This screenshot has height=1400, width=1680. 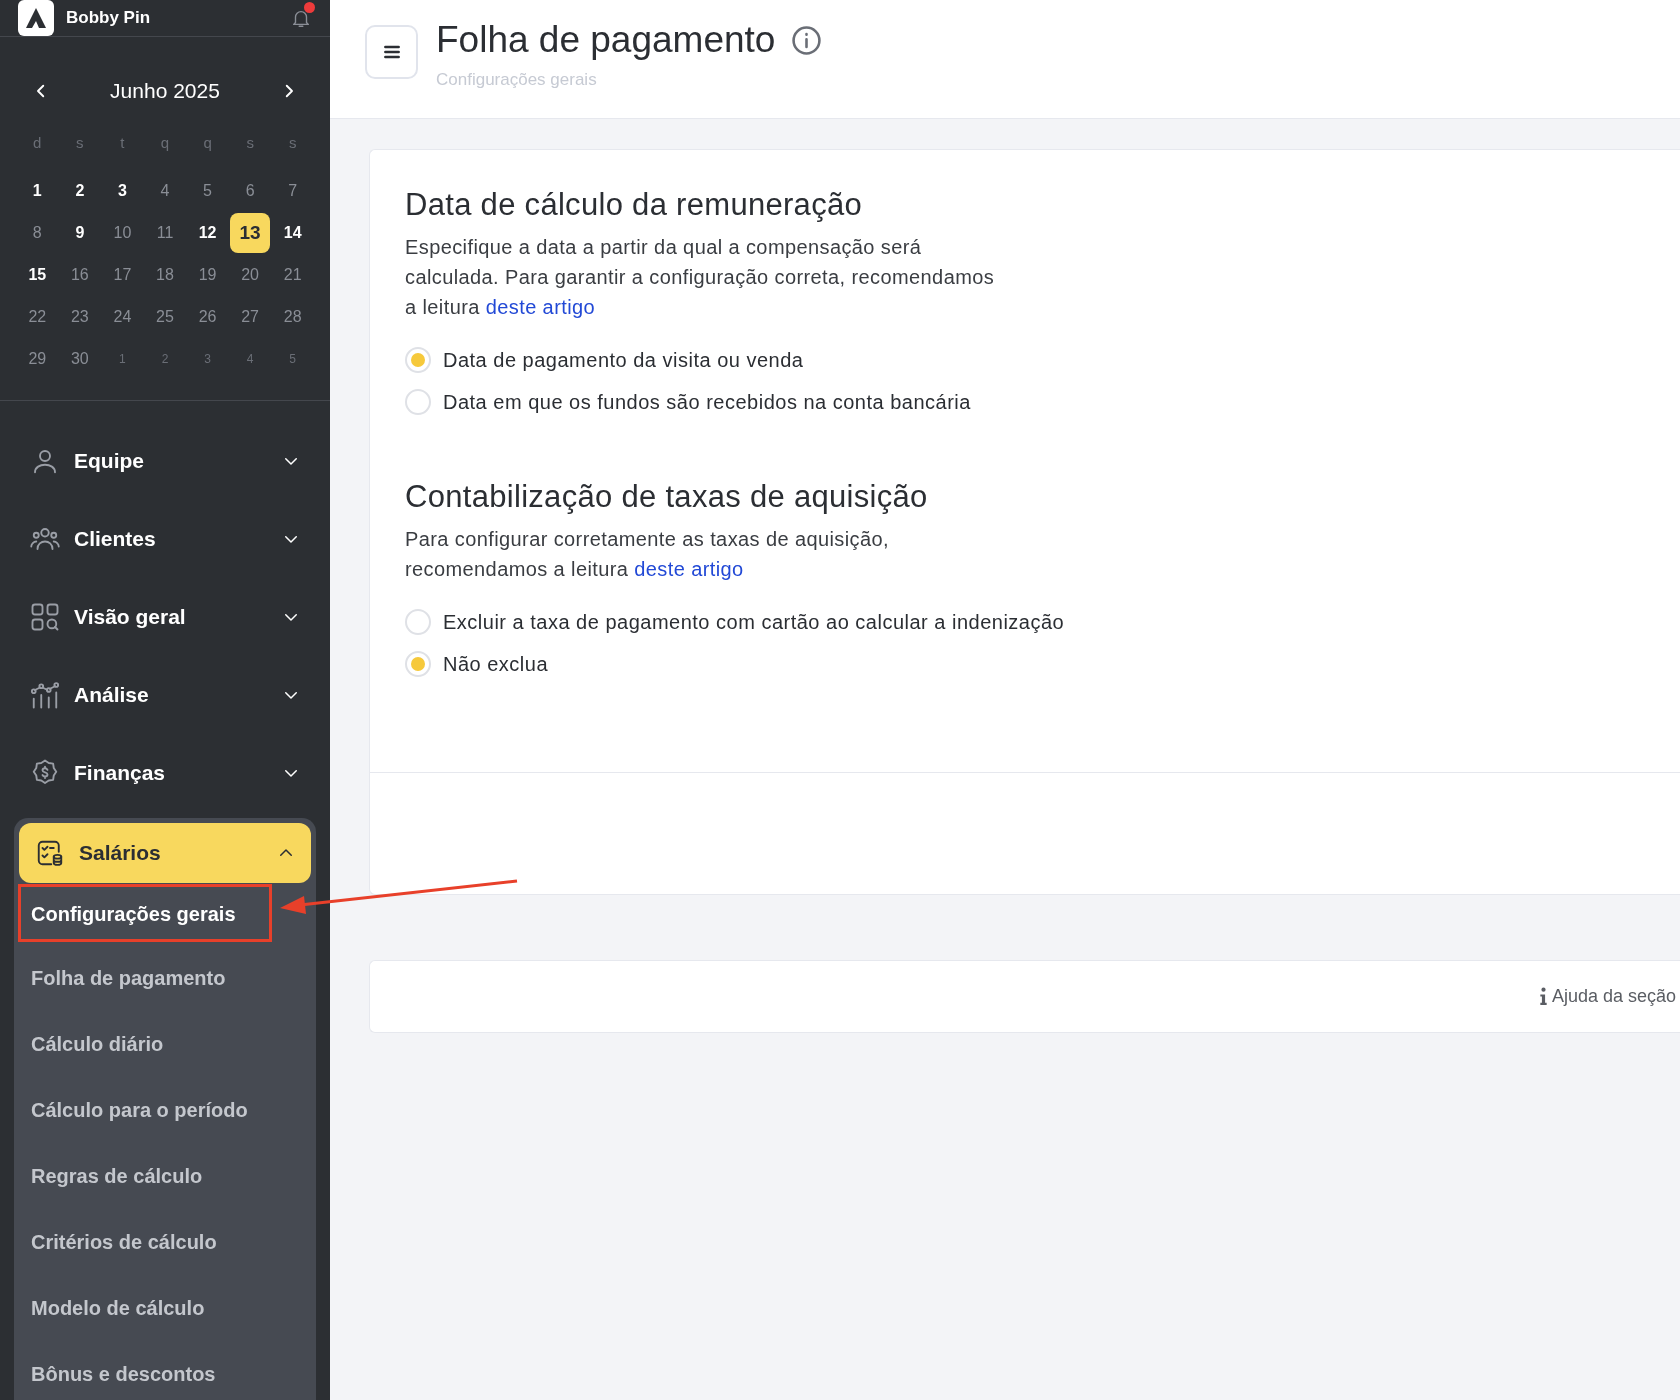 I want to click on calendar-day: 29, so click(x=37, y=359).